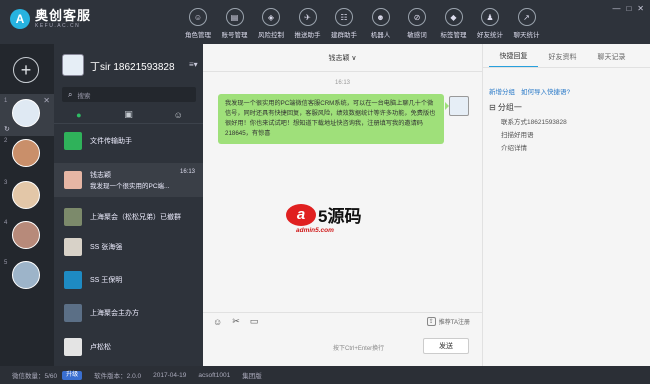 This screenshot has height=384, width=650. Describe the element at coordinates (323, 218) in the screenshot. I see `watermark-logo: a 5源码 admin5.com` at that location.